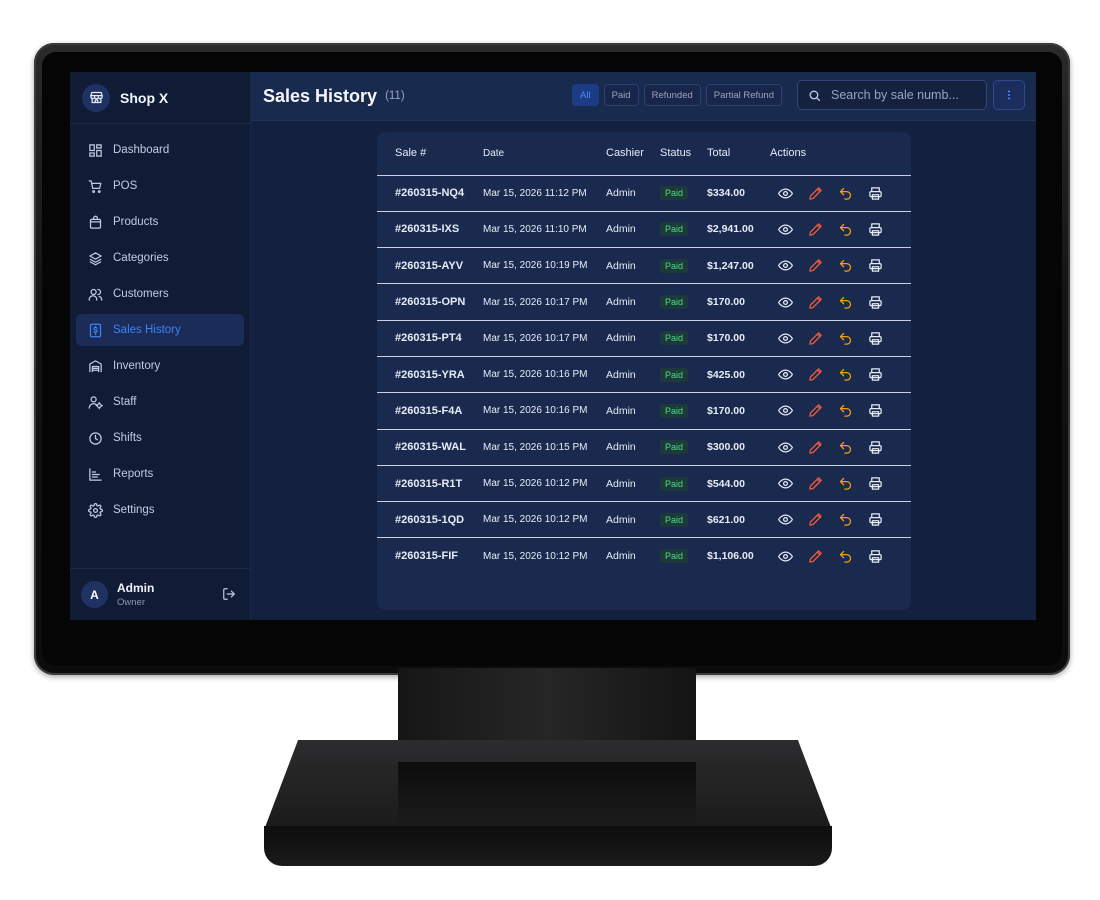  I want to click on sales-count: (11), so click(395, 96).